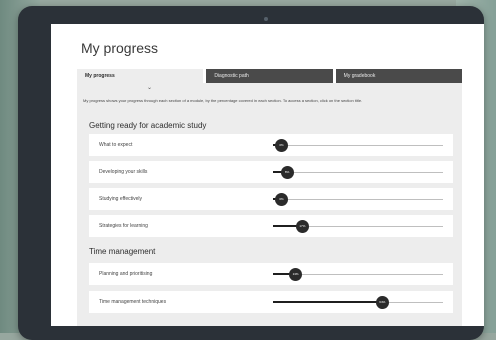  I want to click on progress-row-planning: Planning and prioritising 13%, so click(271, 274).